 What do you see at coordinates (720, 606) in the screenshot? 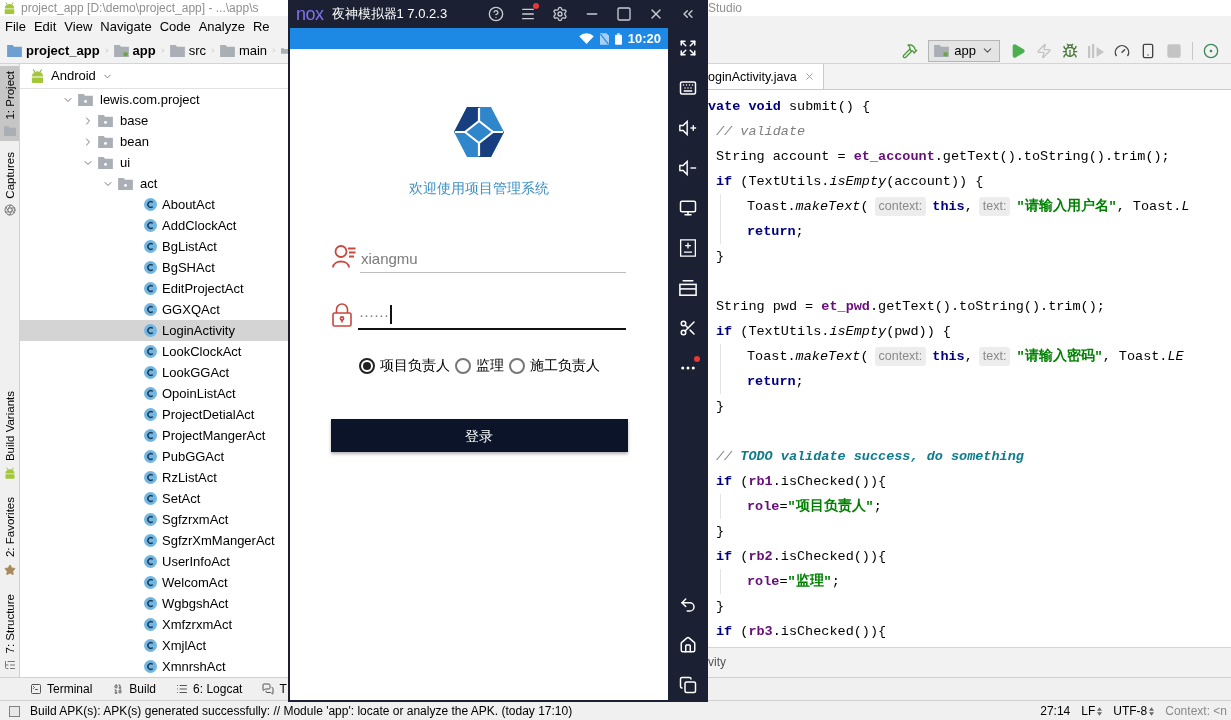
I see `code-line: }` at bounding box center [720, 606].